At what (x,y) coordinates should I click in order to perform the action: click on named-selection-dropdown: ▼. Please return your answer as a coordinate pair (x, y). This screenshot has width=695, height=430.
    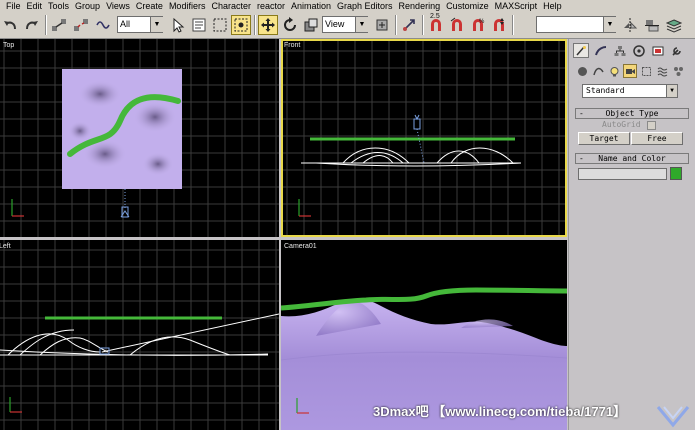
    Looking at the image, I should click on (576, 24).